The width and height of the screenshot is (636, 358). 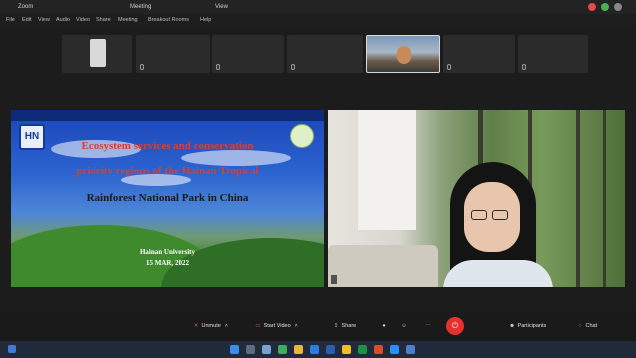 I want to click on participants-icon: ☻, so click(x=512, y=326).